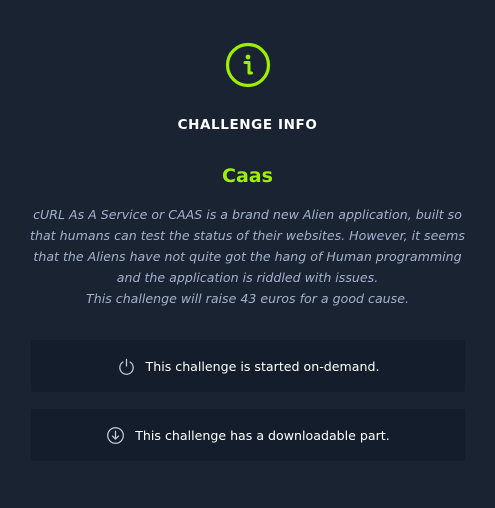 This screenshot has height=508, width=495. I want to click on downloadable-card: This challenge has a downloadable part., so click(248, 435).